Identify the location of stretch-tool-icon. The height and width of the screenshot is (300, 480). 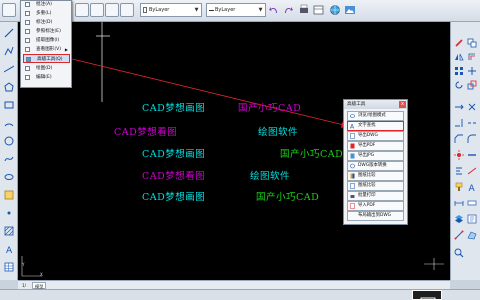
(459, 107).